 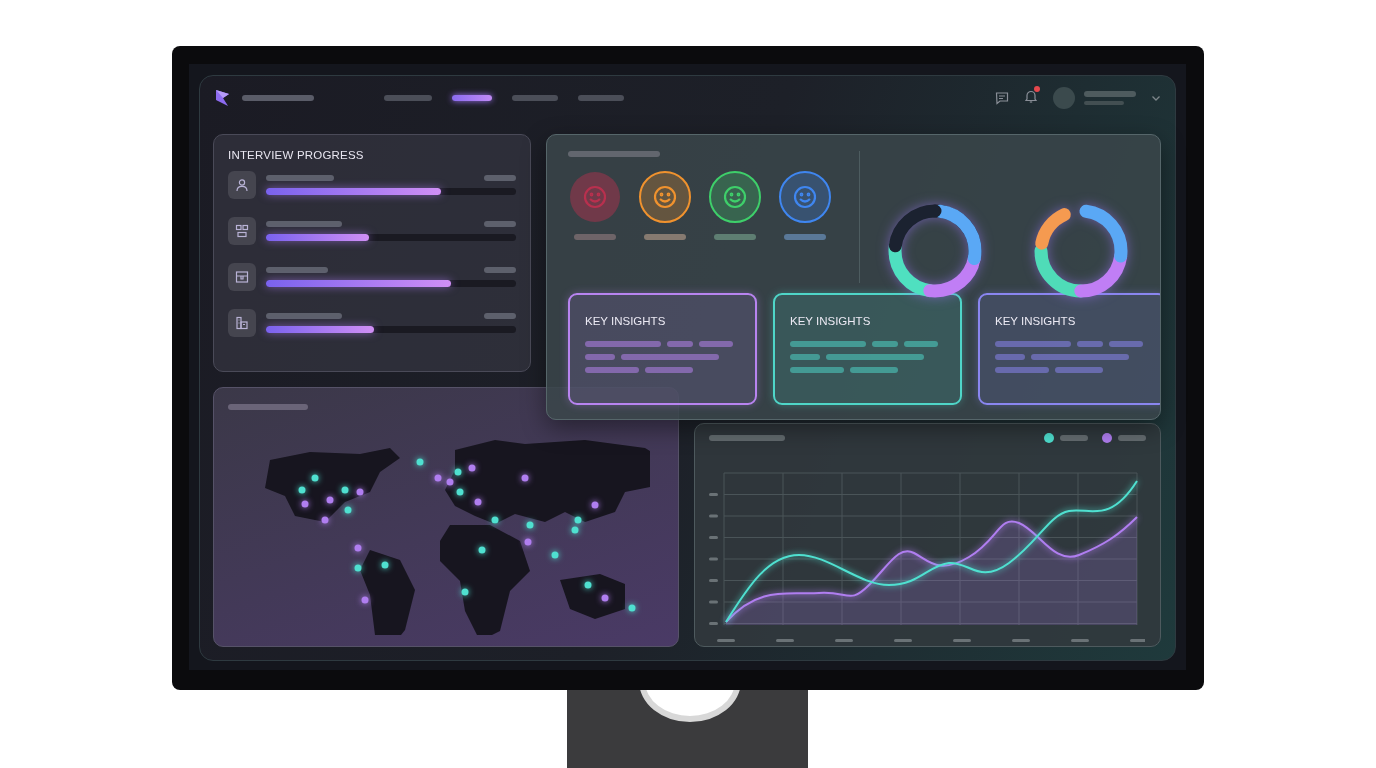 What do you see at coordinates (242, 185) in the screenshot?
I see `user-icon` at bounding box center [242, 185].